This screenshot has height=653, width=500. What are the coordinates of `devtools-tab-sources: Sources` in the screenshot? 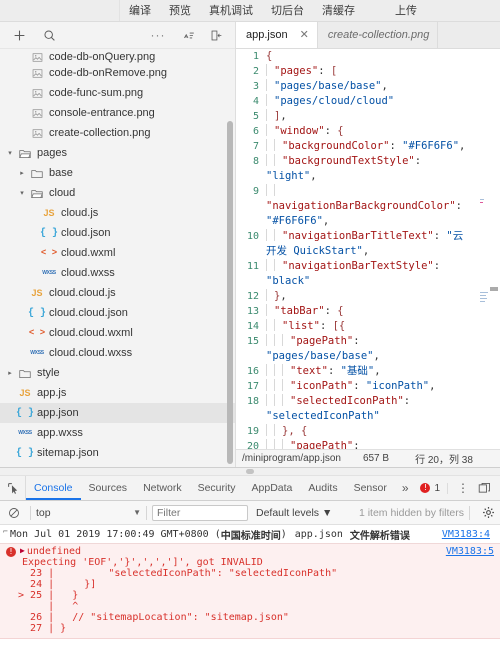 It's located at (108, 488).